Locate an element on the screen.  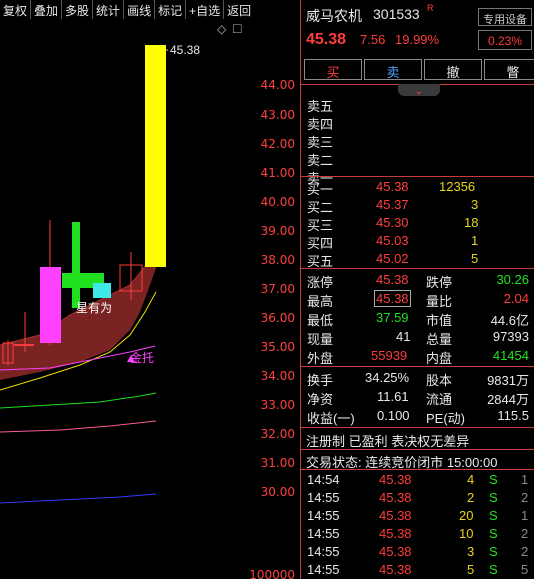
y-tick: 41.00 is located at coordinates (277, 173).